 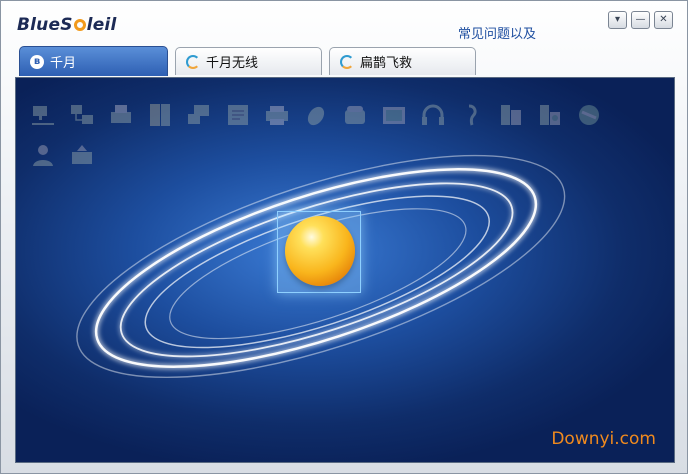 I want to click on close-icon: ✕, so click(x=663, y=19).